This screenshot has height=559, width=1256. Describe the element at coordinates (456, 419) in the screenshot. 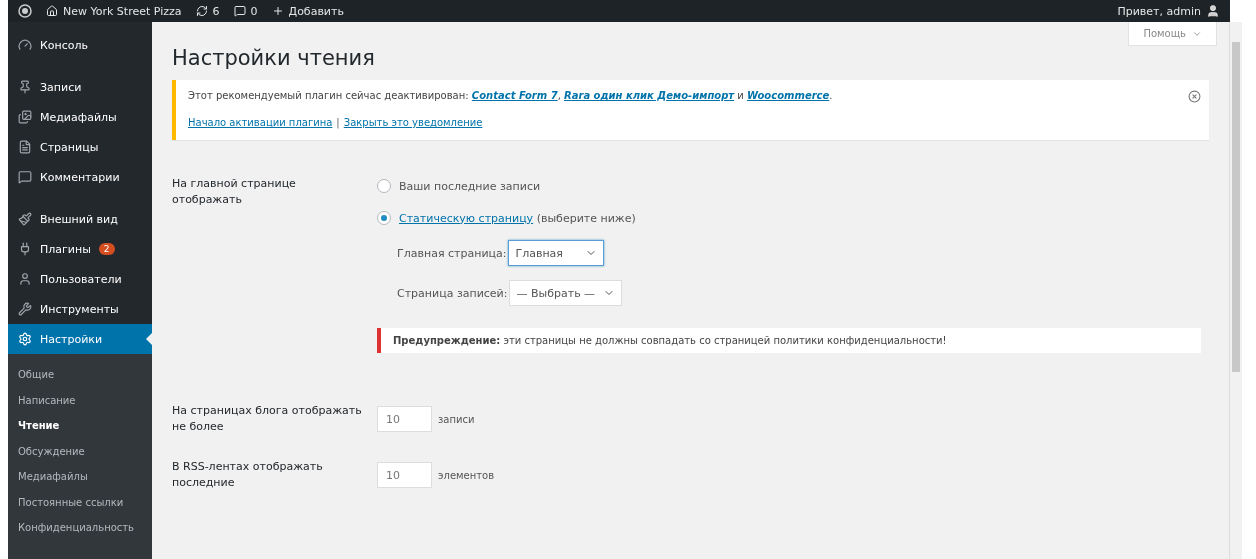

I see `unit-label: записи` at that location.